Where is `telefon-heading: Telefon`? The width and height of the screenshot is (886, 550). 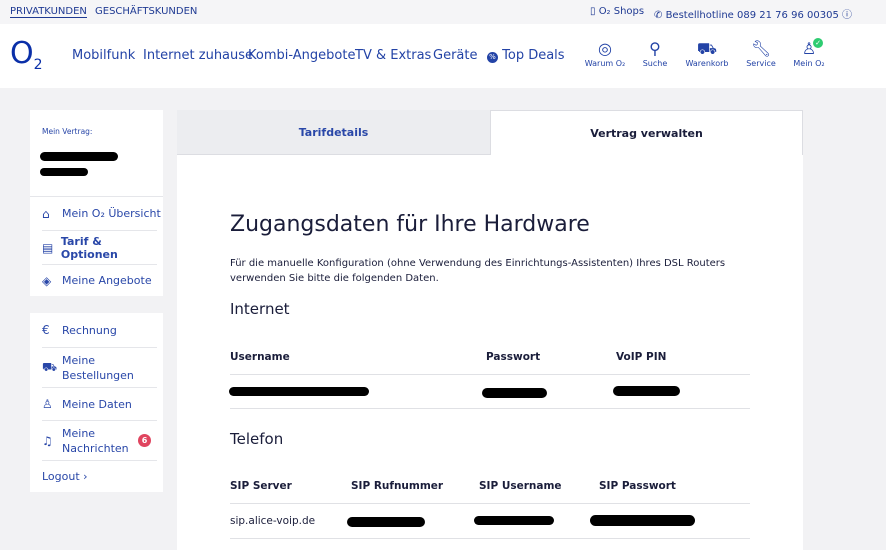
telefon-heading: Telefon is located at coordinates (257, 439).